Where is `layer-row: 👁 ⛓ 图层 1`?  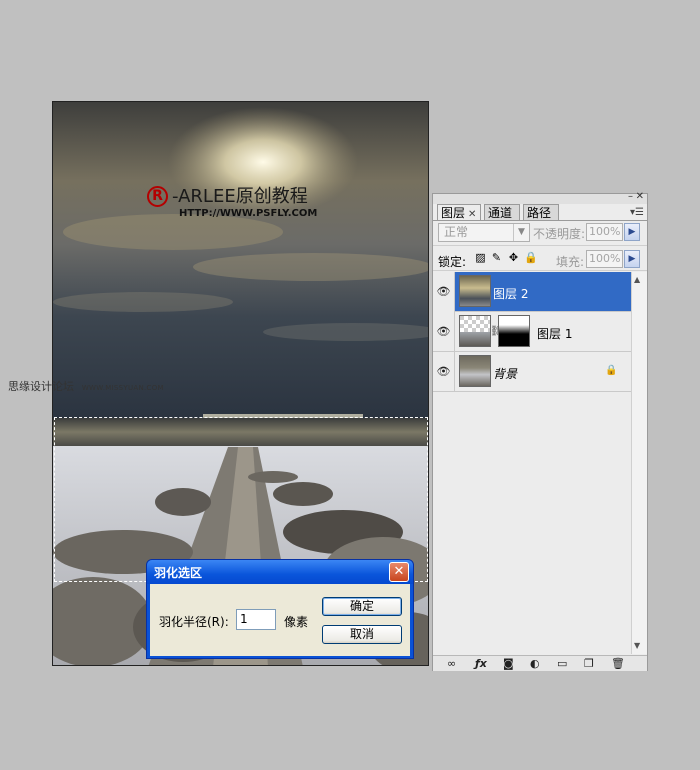 layer-row: 👁 ⛓ 图层 1 is located at coordinates (532, 332).